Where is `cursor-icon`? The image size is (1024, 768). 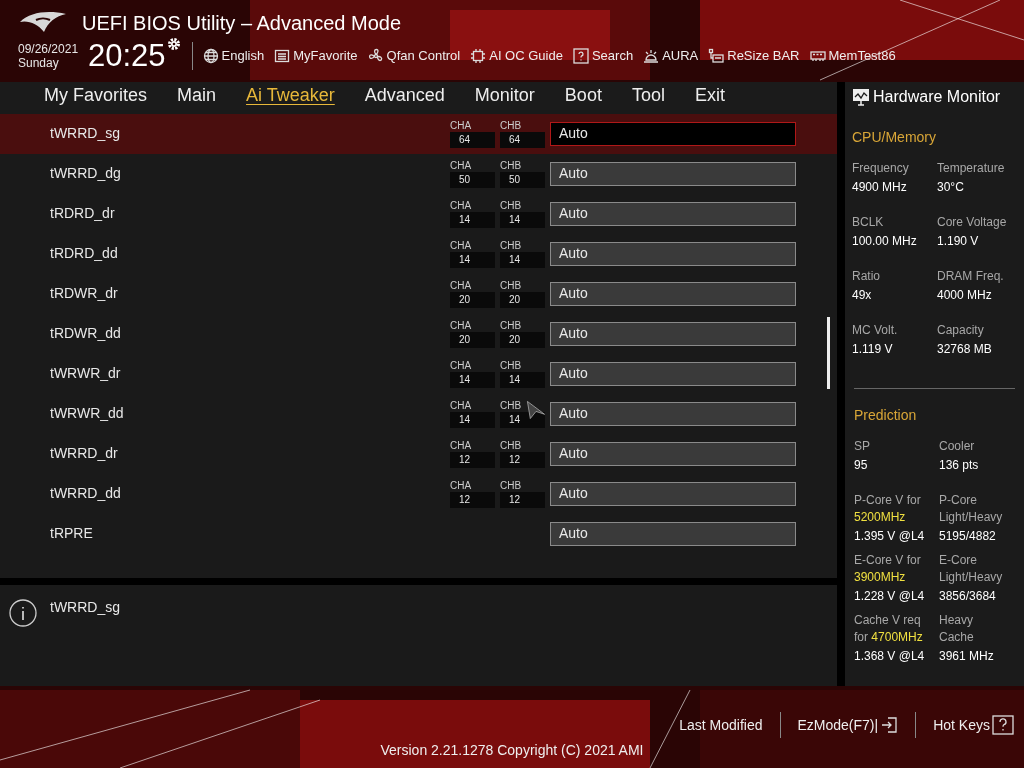
cursor-icon is located at coordinates (536, 409).